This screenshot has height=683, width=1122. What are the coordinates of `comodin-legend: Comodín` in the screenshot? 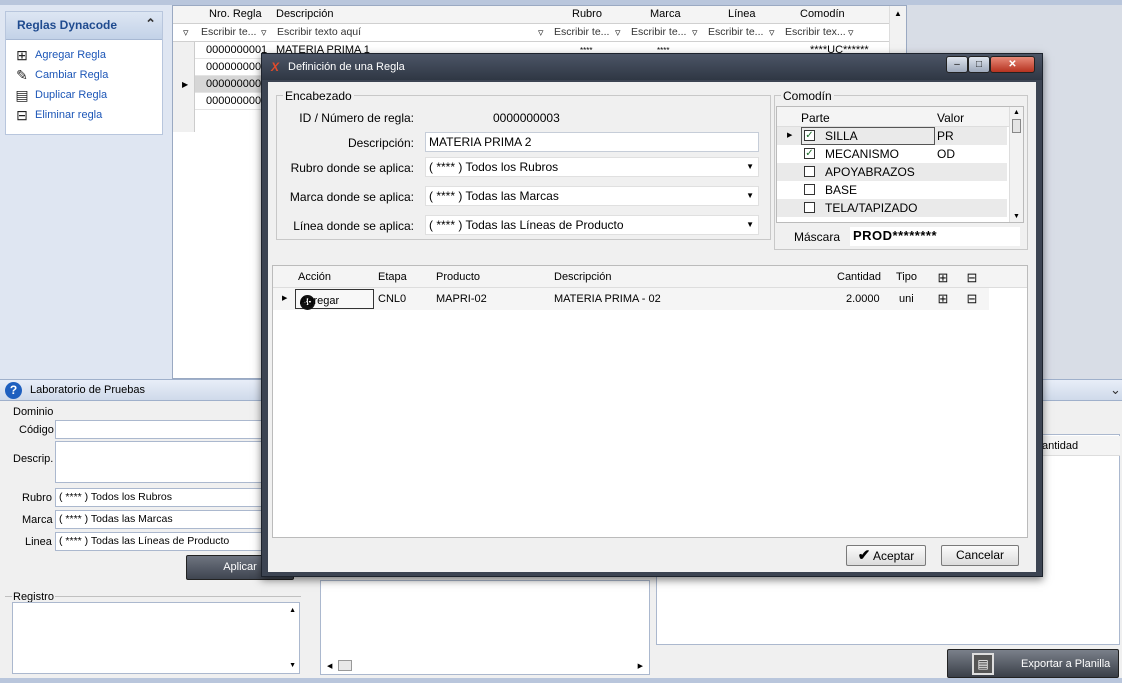 It's located at (807, 96).